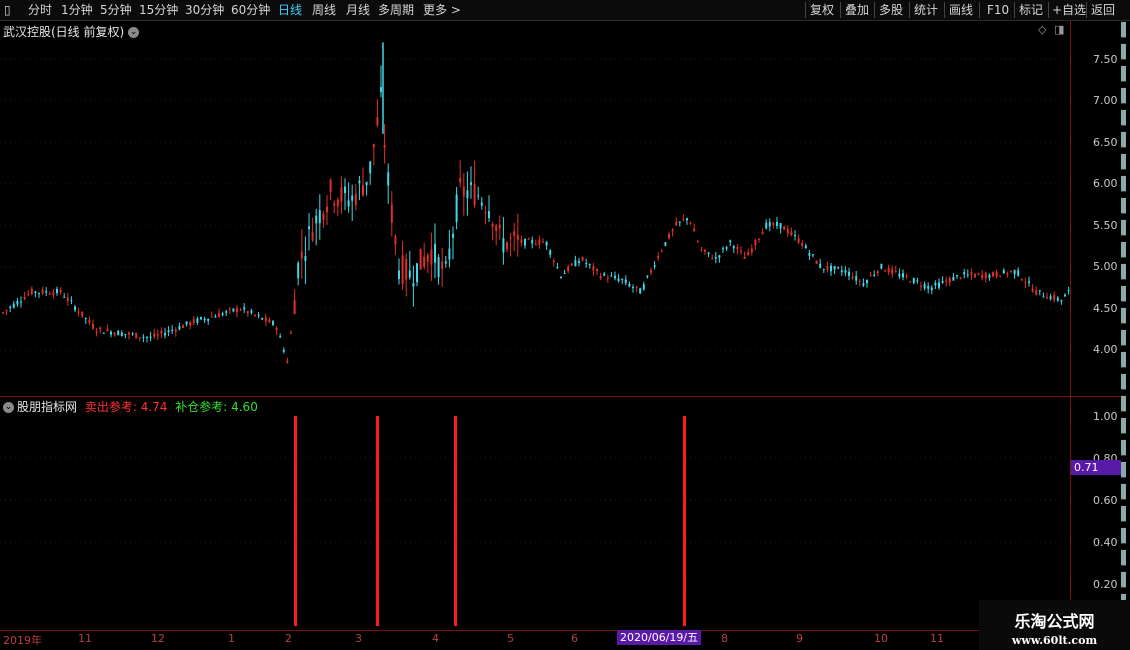 The image size is (1130, 650). Describe the element at coordinates (8, 407) in the screenshot. I see `chevron-down-icon: ⌄` at that location.